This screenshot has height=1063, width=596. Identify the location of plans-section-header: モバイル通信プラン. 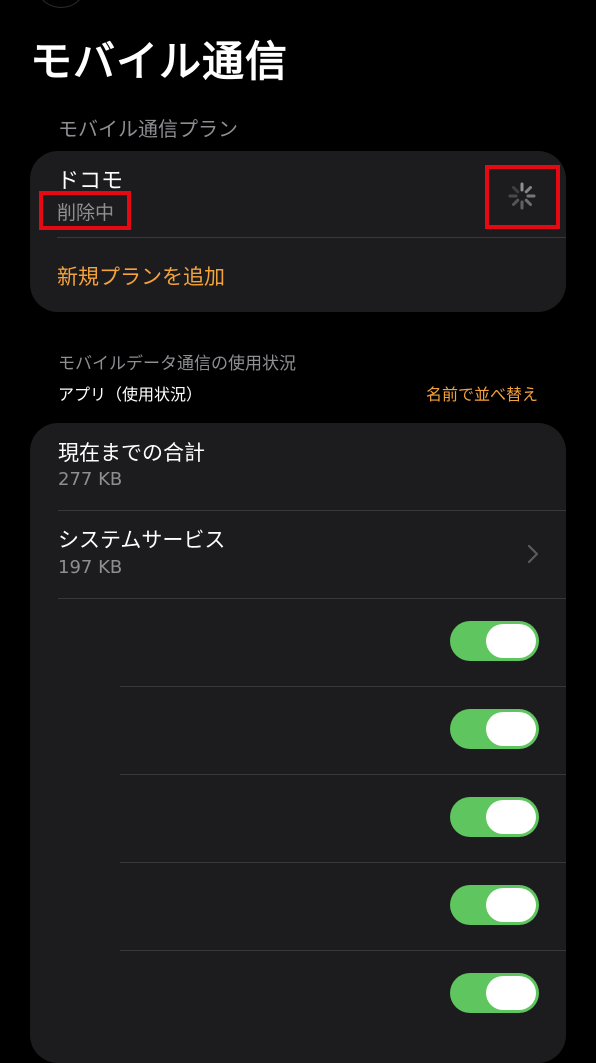
(148, 129).